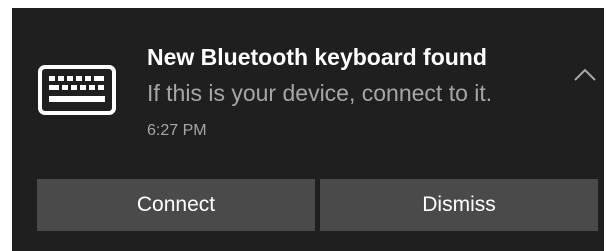  I want to click on notification-title: New Bluetooth keyboard found, so click(317, 57).